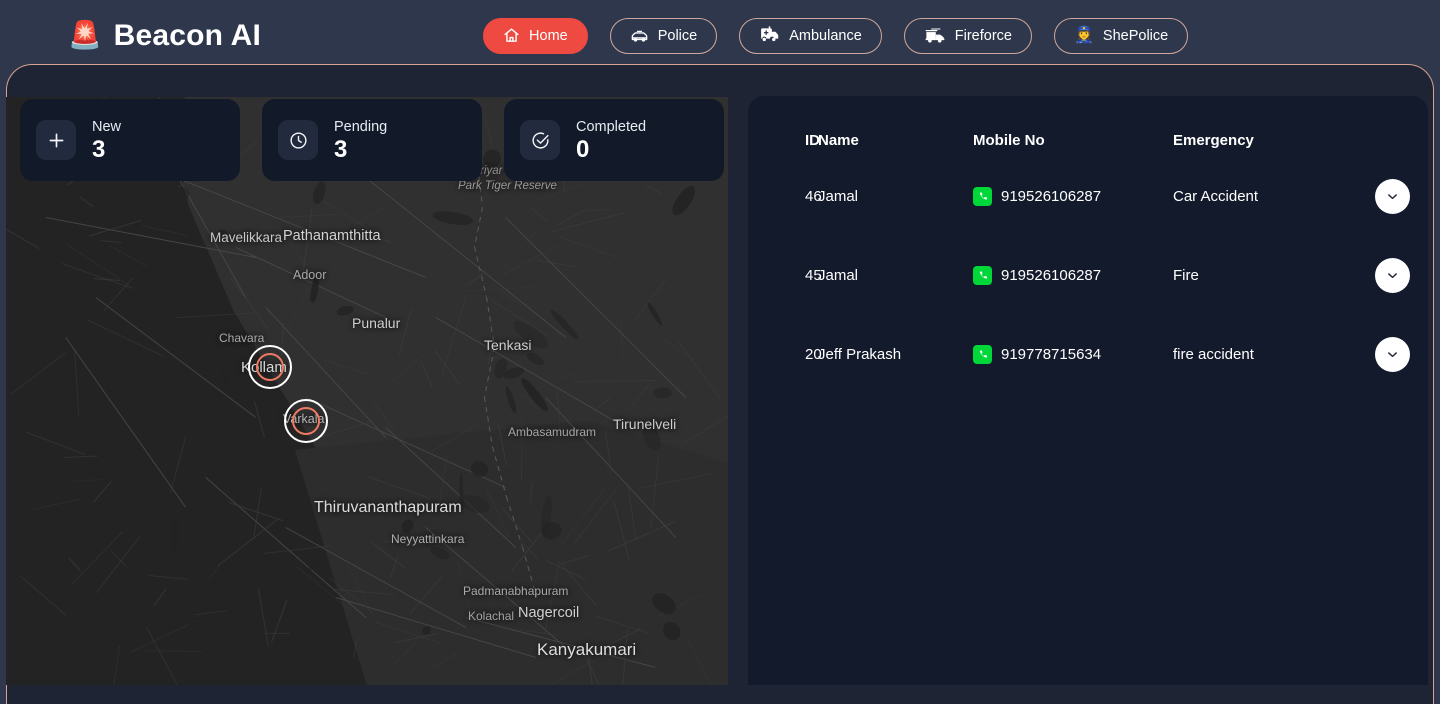 This screenshot has height=704, width=1440. I want to click on stat-card-completed: Completed 0, so click(614, 140).